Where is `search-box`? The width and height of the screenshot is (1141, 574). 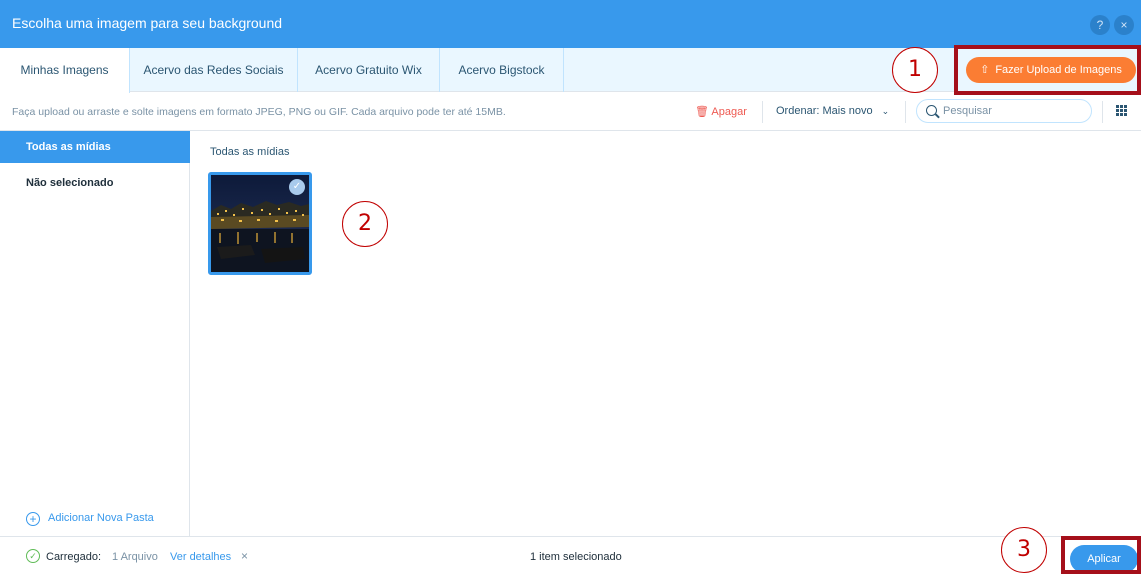
search-box is located at coordinates (1004, 111).